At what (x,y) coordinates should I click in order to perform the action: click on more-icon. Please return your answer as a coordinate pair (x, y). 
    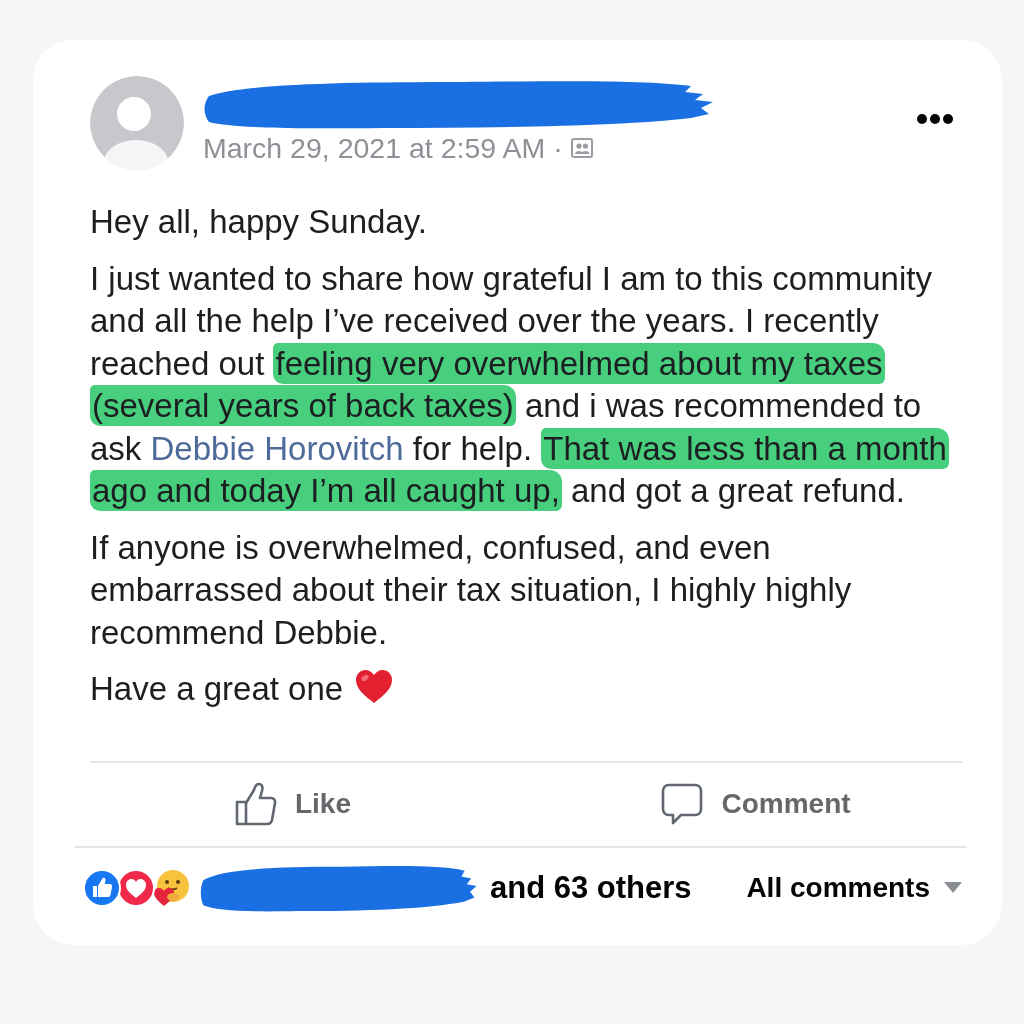
    Looking at the image, I should click on (935, 119).